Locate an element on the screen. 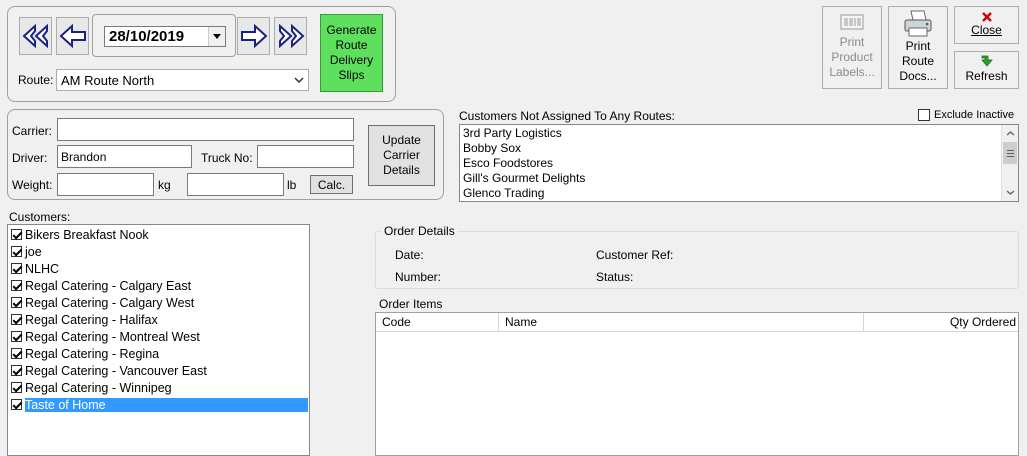  chevron-up-icon is located at coordinates (1010, 133).